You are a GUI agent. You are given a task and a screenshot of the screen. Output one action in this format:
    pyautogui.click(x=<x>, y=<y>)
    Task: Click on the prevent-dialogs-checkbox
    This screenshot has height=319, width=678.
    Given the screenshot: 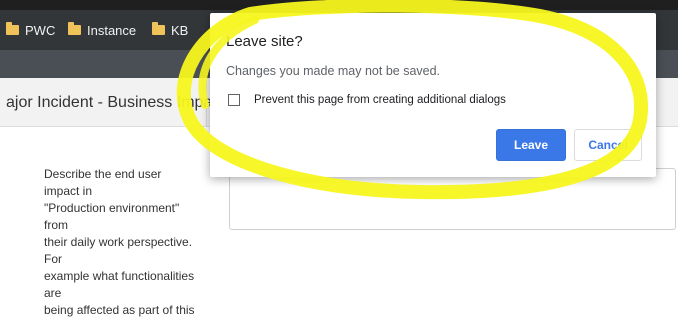 What is the action you would take?
    pyautogui.click(x=234, y=100)
    